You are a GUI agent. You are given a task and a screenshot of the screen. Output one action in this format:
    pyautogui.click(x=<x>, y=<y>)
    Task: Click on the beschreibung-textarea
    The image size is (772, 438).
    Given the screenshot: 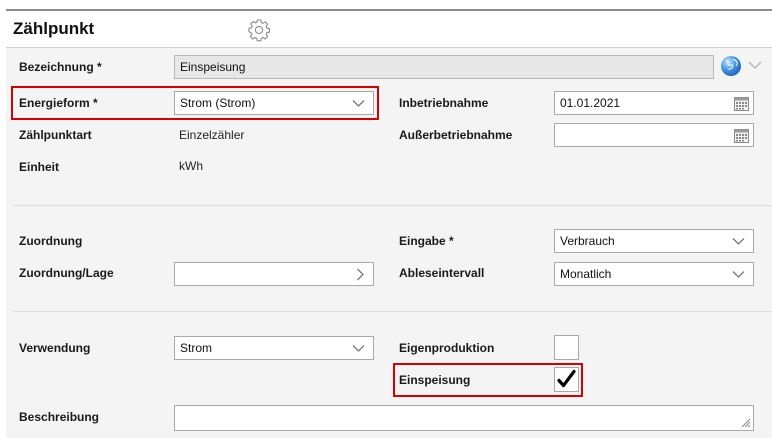 What is the action you would take?
    pyautogui.click(x=464, y=418)
    